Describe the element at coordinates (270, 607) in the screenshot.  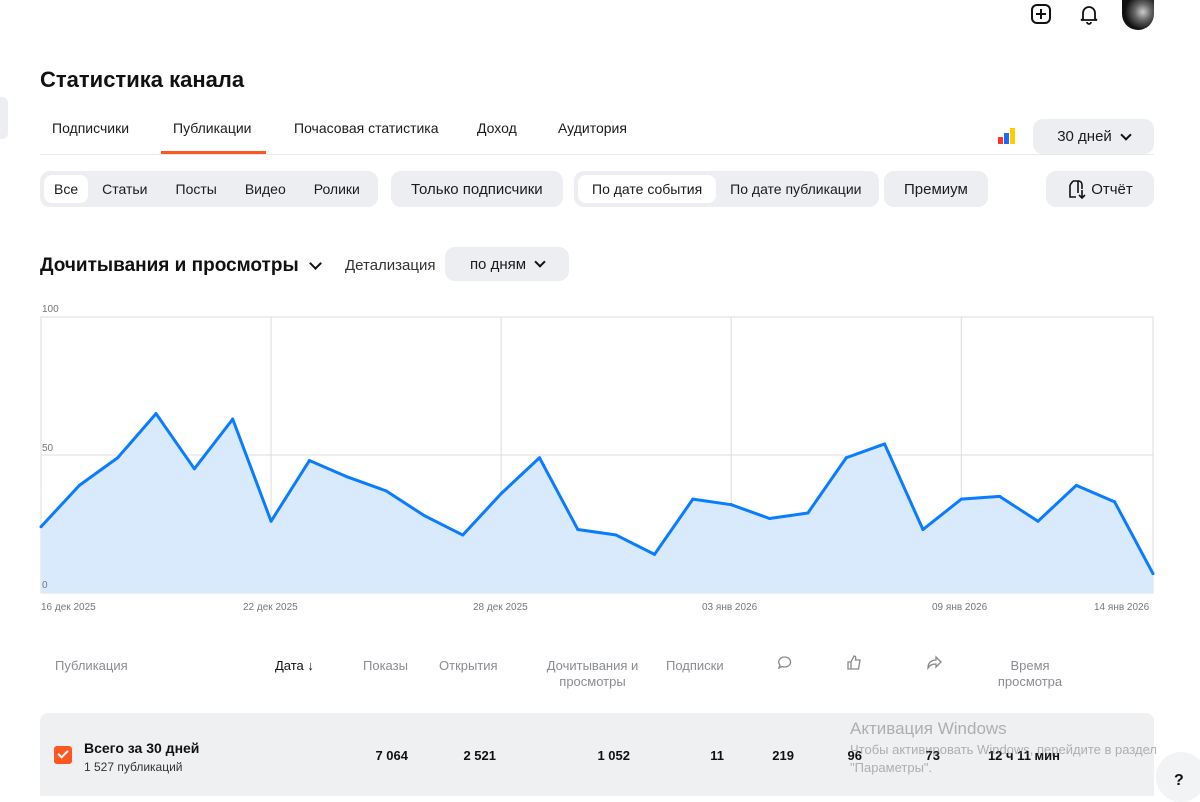
I see `x-tick-label: 22 дек 2025` at that location.